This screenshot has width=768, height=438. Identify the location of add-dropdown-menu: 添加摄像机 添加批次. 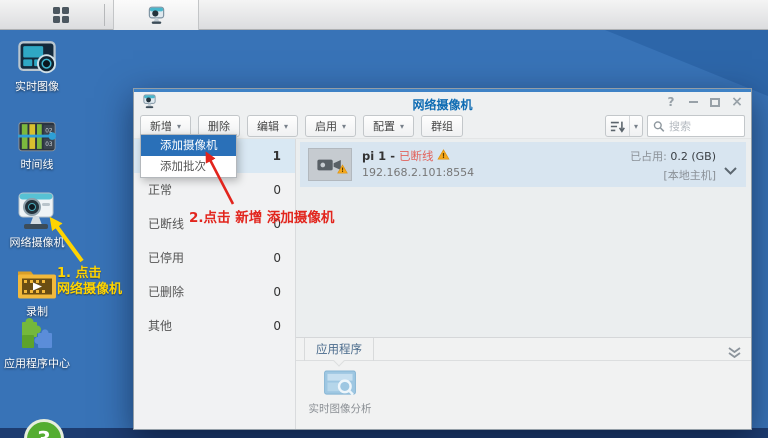
(188, 156).